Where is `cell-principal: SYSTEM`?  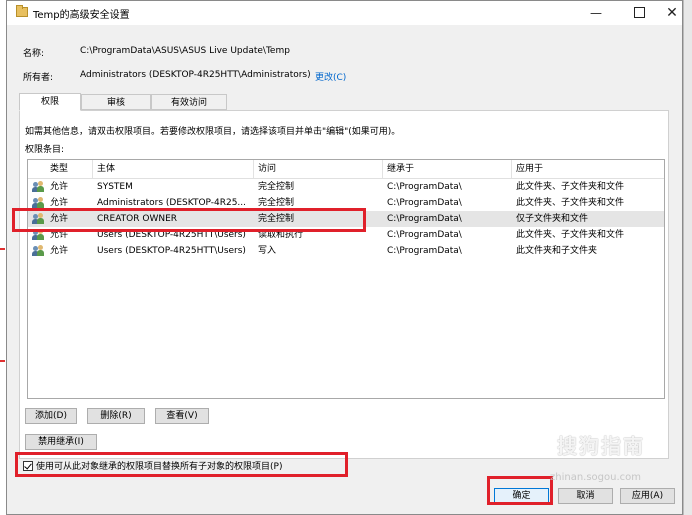 cell-principal: SYSTEM is located at coordinates (115, 187).